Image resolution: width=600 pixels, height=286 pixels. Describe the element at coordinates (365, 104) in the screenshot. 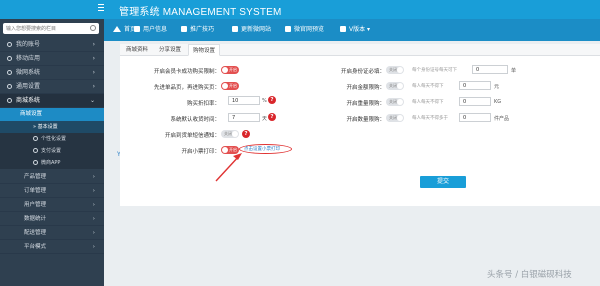

I see `label-weight-limit: 开启重量限购：` at that location.